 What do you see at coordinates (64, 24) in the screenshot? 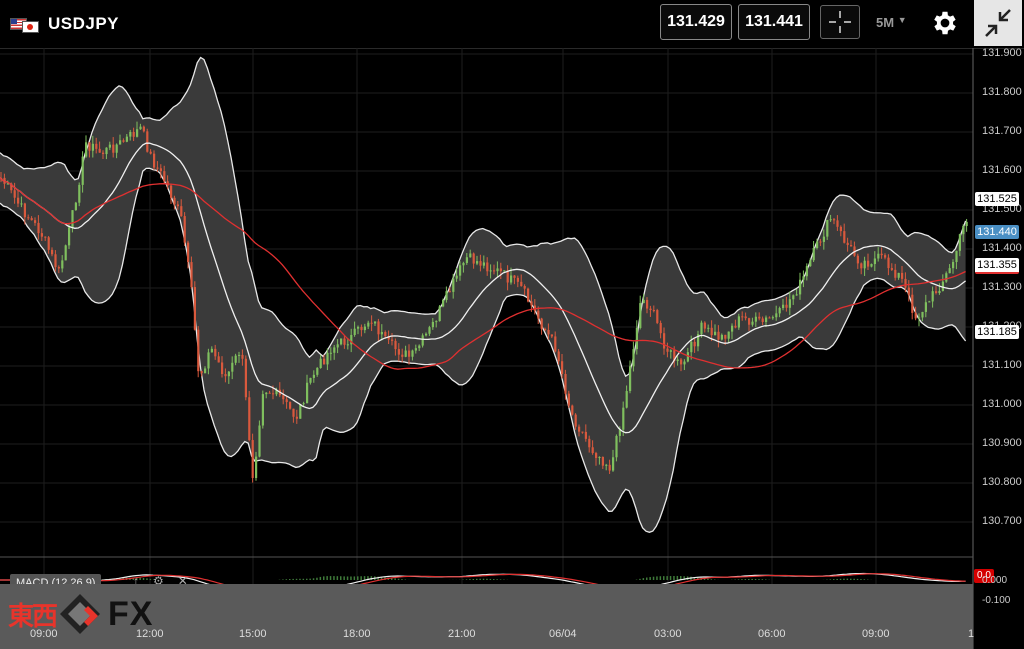
I see `pair-selector: USDJPY` at bounding box center [64, 24].